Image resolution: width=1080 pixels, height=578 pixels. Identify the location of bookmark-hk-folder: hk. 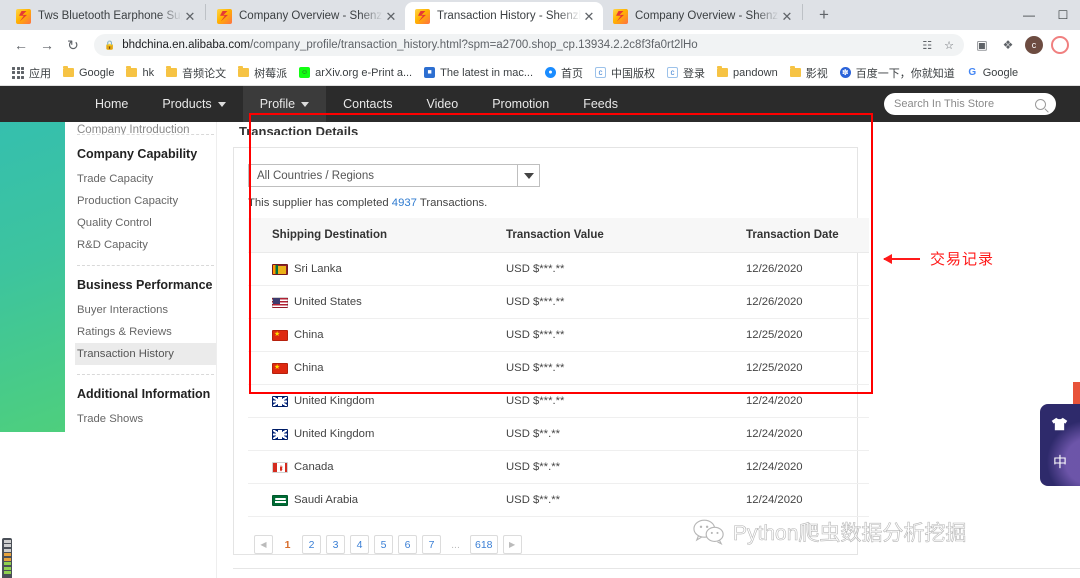
(140, 73).